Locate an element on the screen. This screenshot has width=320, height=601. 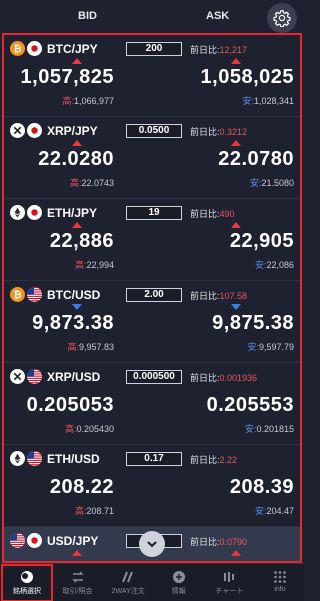
high-value: 22,994 is located at coordinates (100, 265).